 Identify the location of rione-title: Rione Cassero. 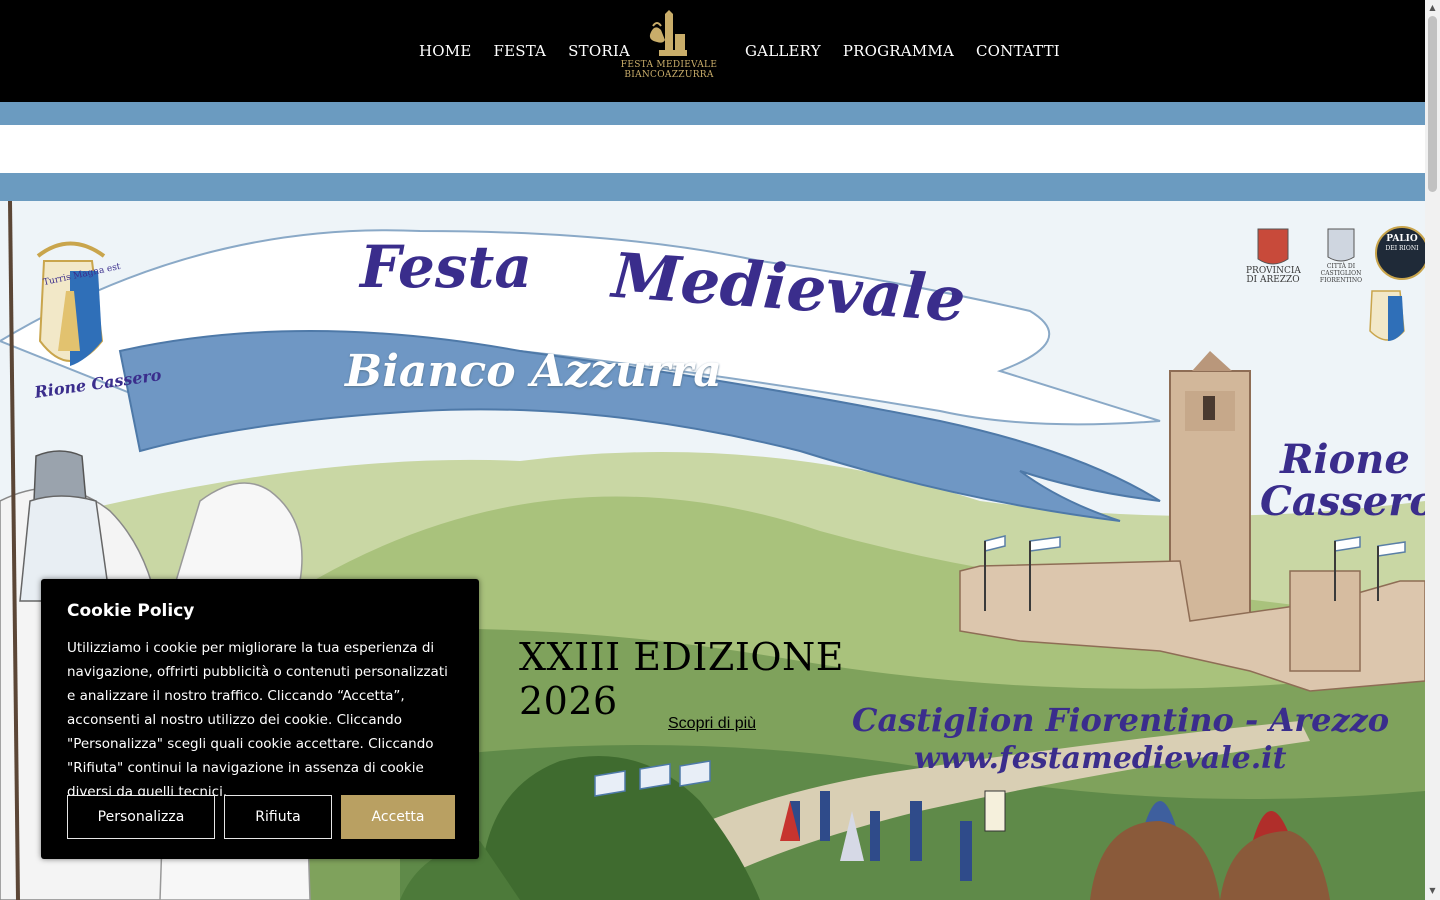
(1342, 480).